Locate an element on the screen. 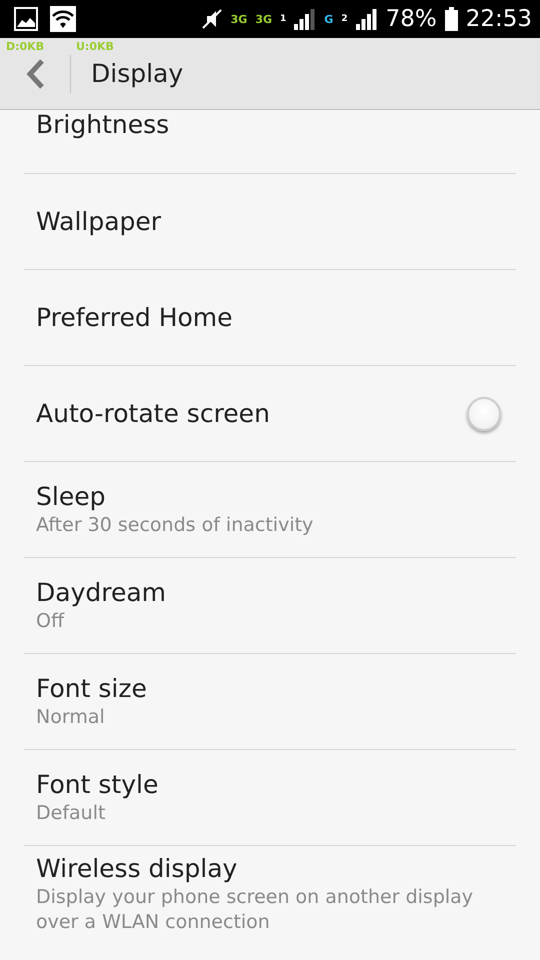 The image size is (540, 960). clock: 22:53 is located at coordinates (499, 19).